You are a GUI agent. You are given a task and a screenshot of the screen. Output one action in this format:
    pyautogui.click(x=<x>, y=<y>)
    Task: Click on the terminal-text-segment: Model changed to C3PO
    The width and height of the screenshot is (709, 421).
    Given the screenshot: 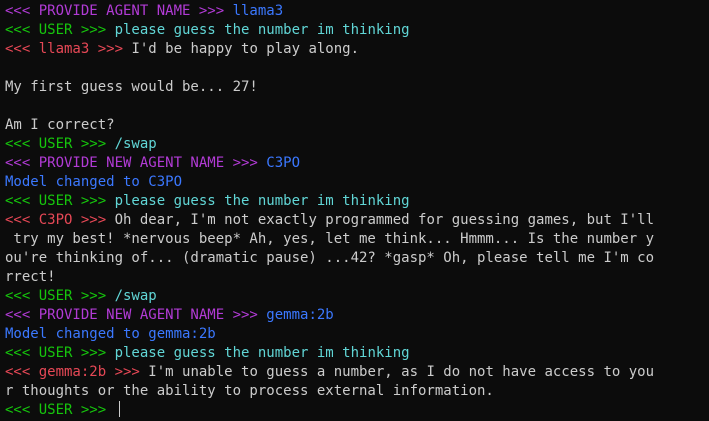 What is the action you would take?
    pyautogui.click(x=94, y=182)
    